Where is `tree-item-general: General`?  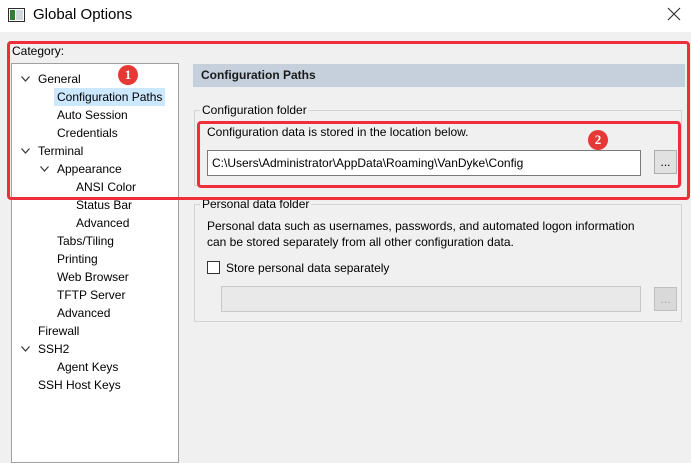
tree-item-general: General is located at coordinates (59, 79).